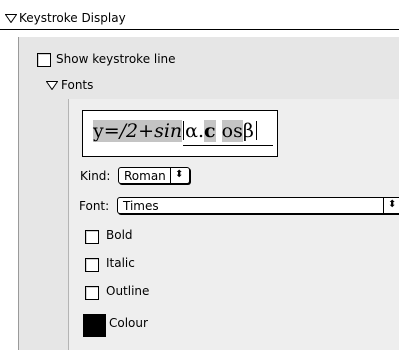  Describe the element at coordinates (127, 291) in the screenshot. I see `outline-label: Outline` at that location.